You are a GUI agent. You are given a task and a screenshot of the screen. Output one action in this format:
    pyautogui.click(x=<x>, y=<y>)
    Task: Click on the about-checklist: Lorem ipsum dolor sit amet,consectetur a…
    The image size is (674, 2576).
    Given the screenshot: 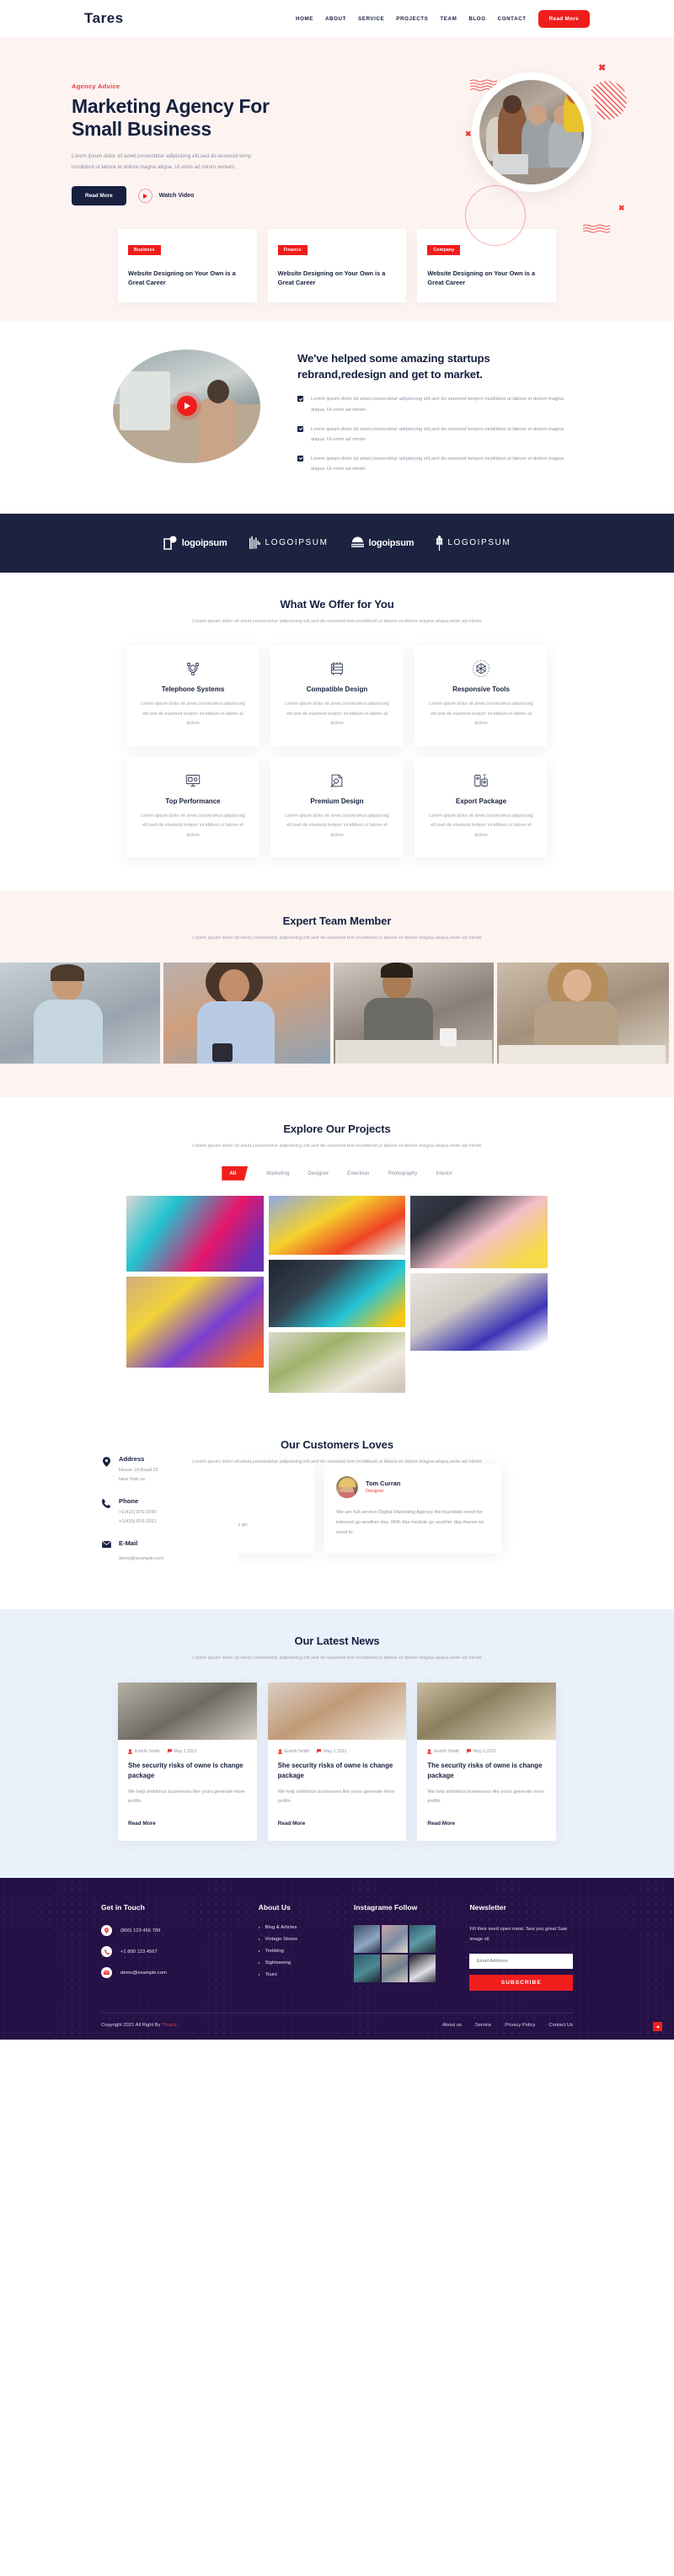 What is the action you would take?
    pyautogui.click(x=435, y=434)
    